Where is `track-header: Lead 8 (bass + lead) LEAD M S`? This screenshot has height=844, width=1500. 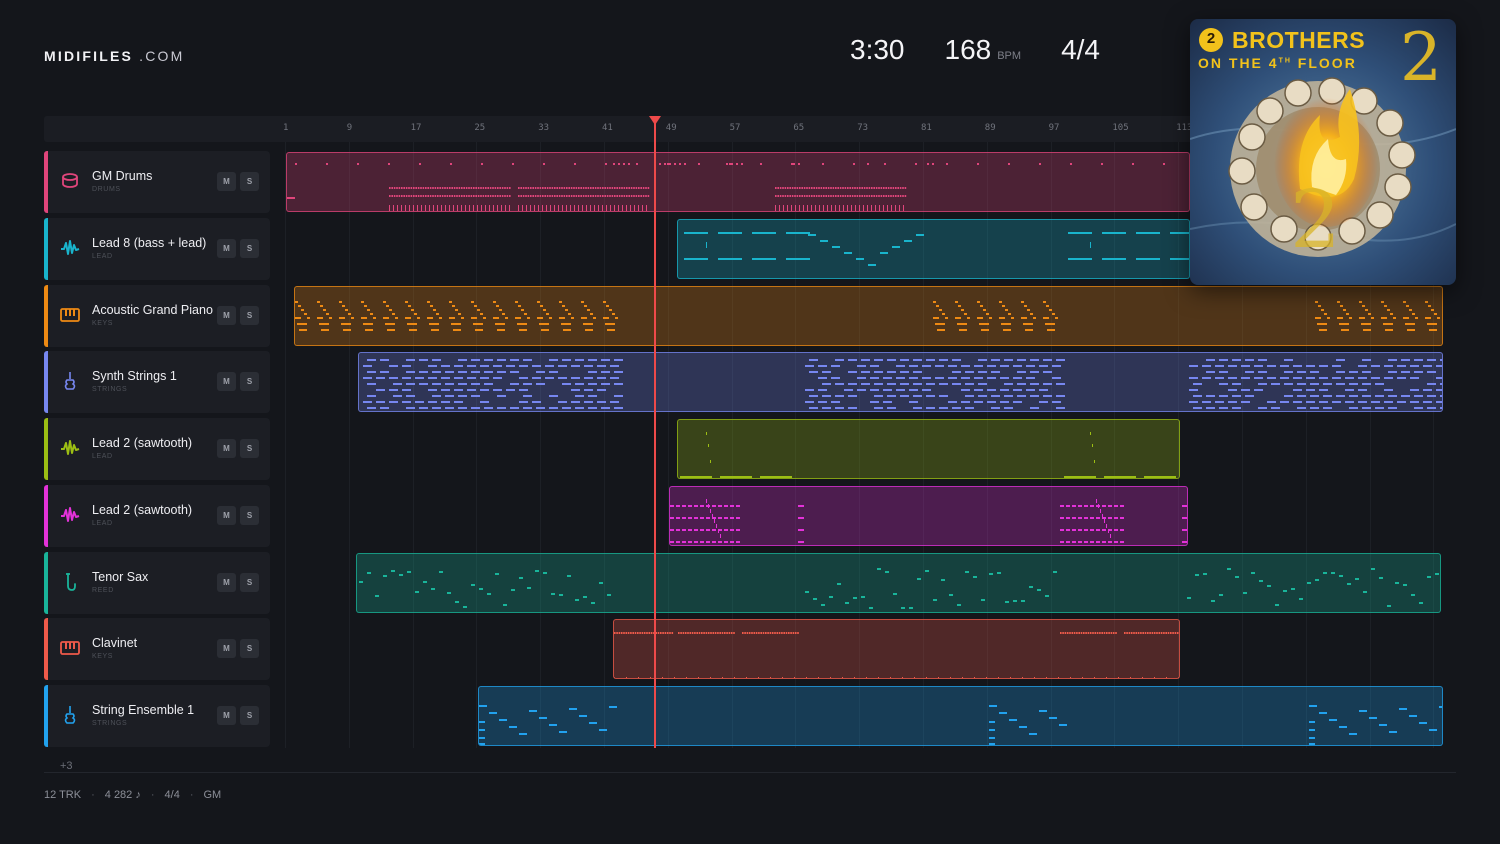 track-header: Lead 8 (bass + lead) LEAD M S is located at coordinates (157, 248).